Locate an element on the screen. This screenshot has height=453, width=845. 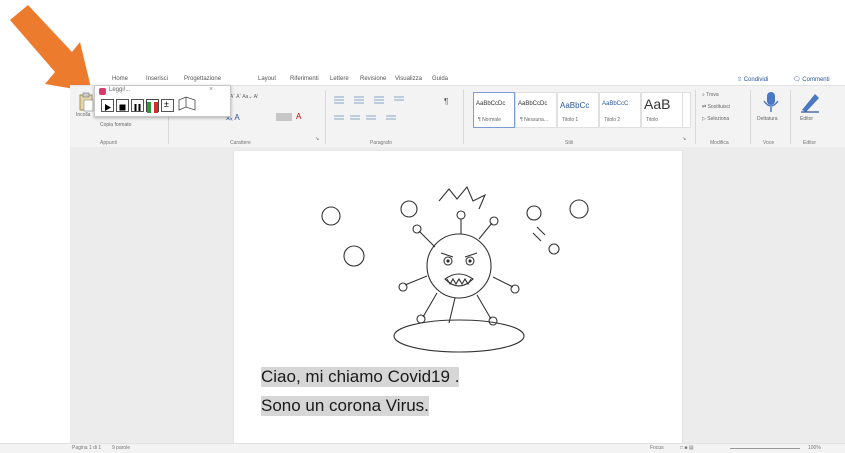
editor-group-label: Editor is located at coordinates (810, 143).